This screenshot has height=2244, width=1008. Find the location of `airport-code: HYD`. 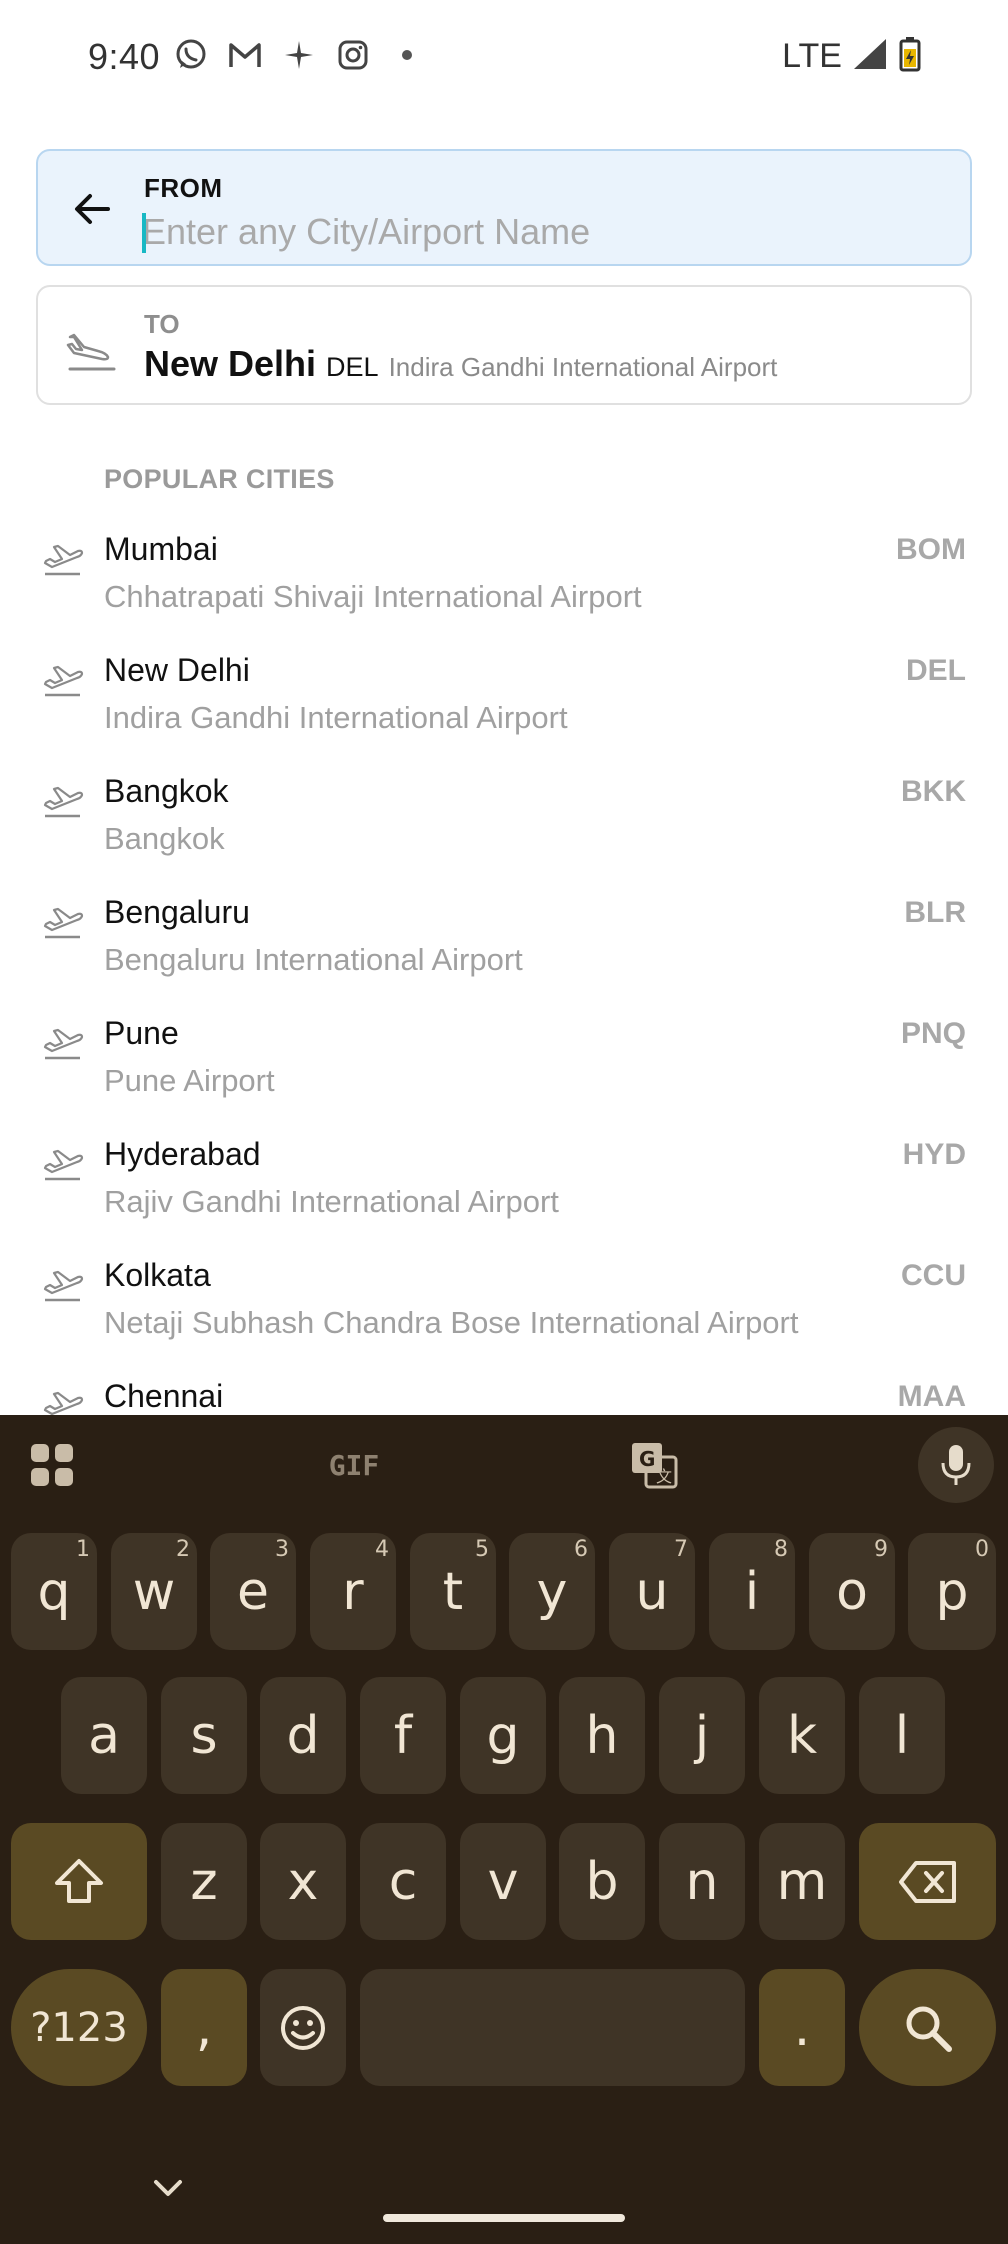

airport-code: HYD is located at coordinates (934, 1154).